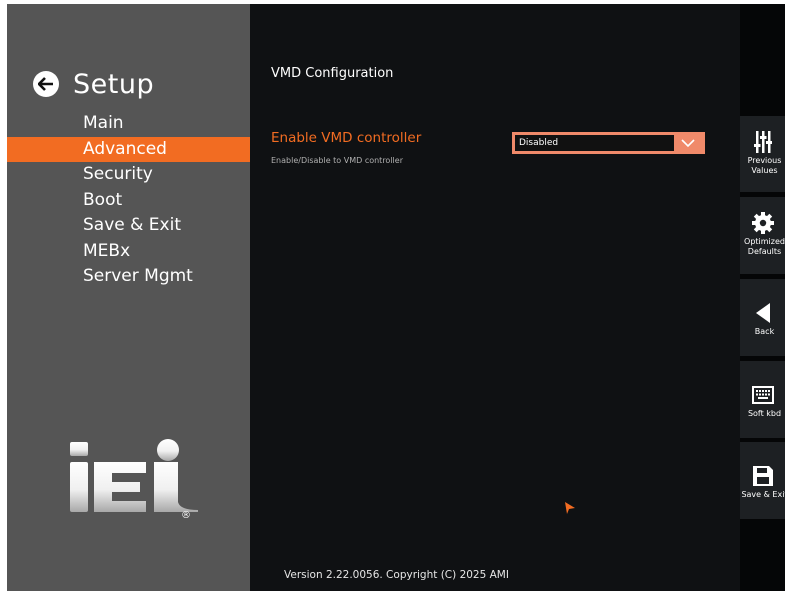  I want to click on back-arrow-icon, so click(46, 84).